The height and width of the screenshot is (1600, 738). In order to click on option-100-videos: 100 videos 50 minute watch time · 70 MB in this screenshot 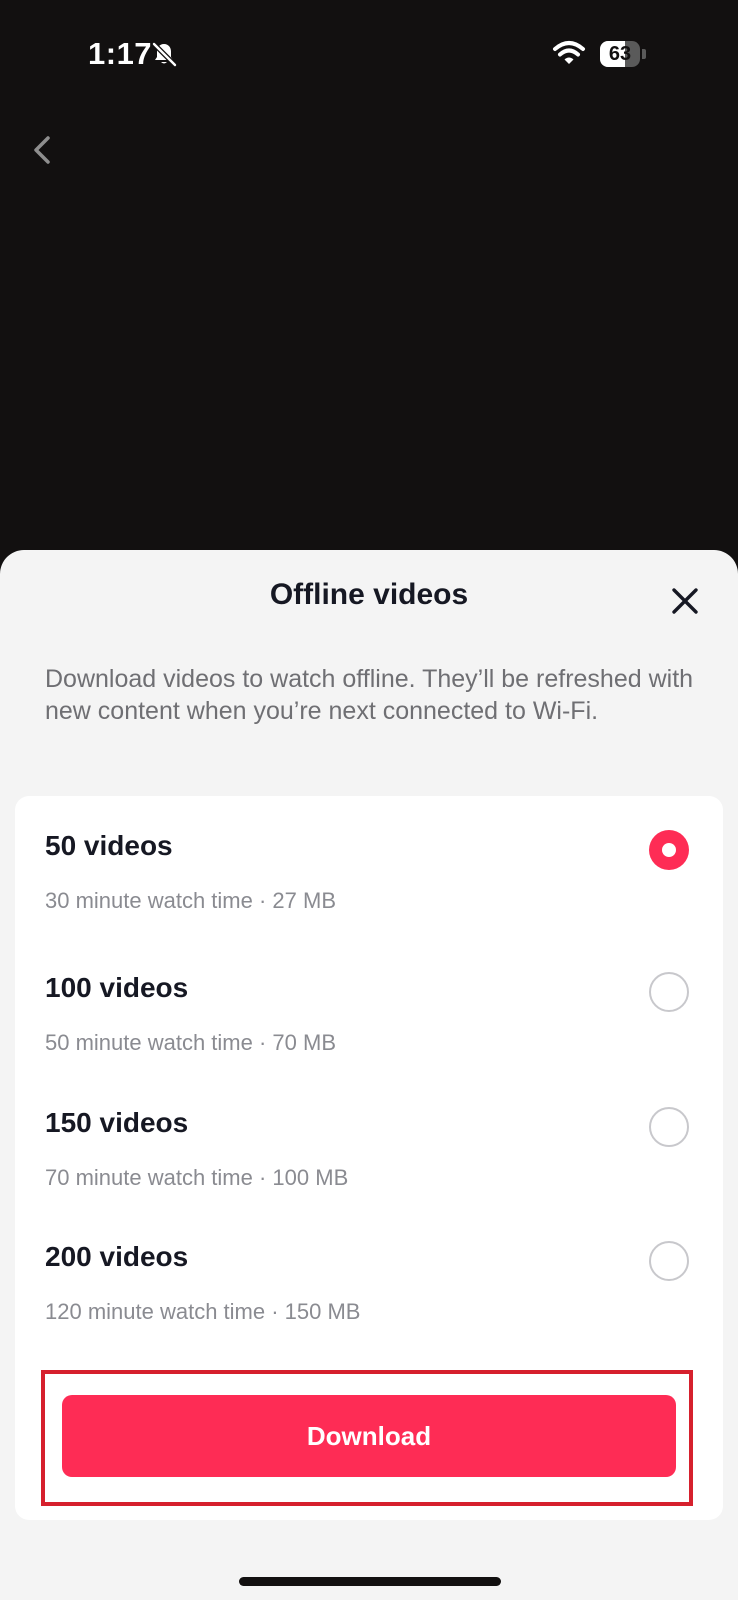, I will do `click(369, 1040)`.